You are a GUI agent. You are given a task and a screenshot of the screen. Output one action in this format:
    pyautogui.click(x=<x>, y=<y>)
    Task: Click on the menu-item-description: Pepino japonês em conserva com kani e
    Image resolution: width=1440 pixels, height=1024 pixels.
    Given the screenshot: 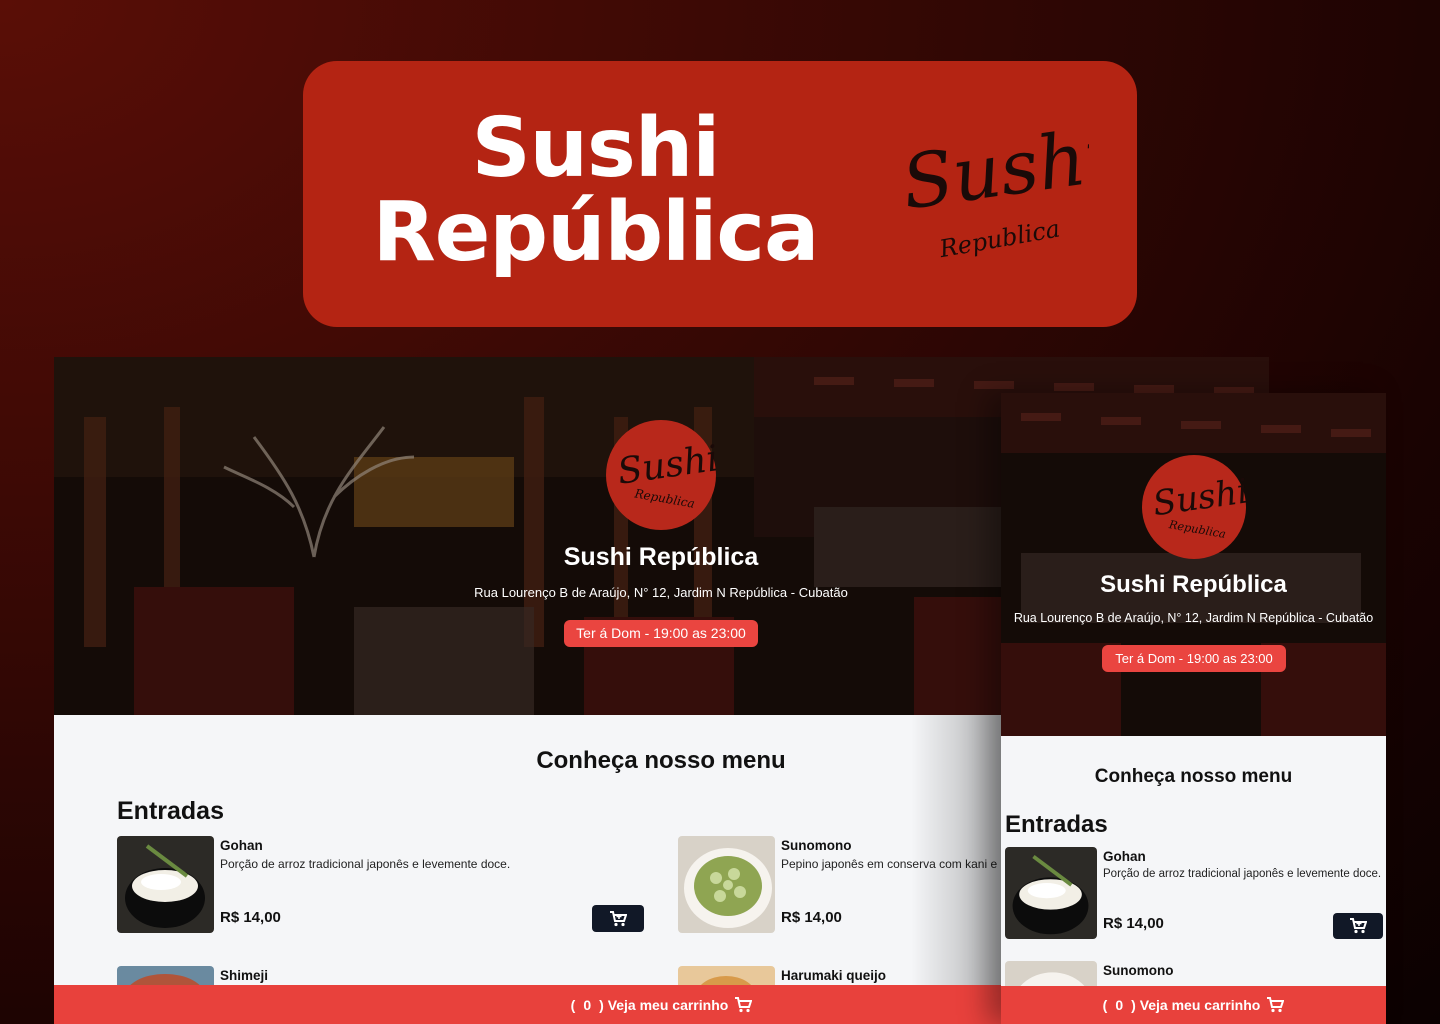 What is the action you would take?
    pyautogui.click(x=889, y=864)
    